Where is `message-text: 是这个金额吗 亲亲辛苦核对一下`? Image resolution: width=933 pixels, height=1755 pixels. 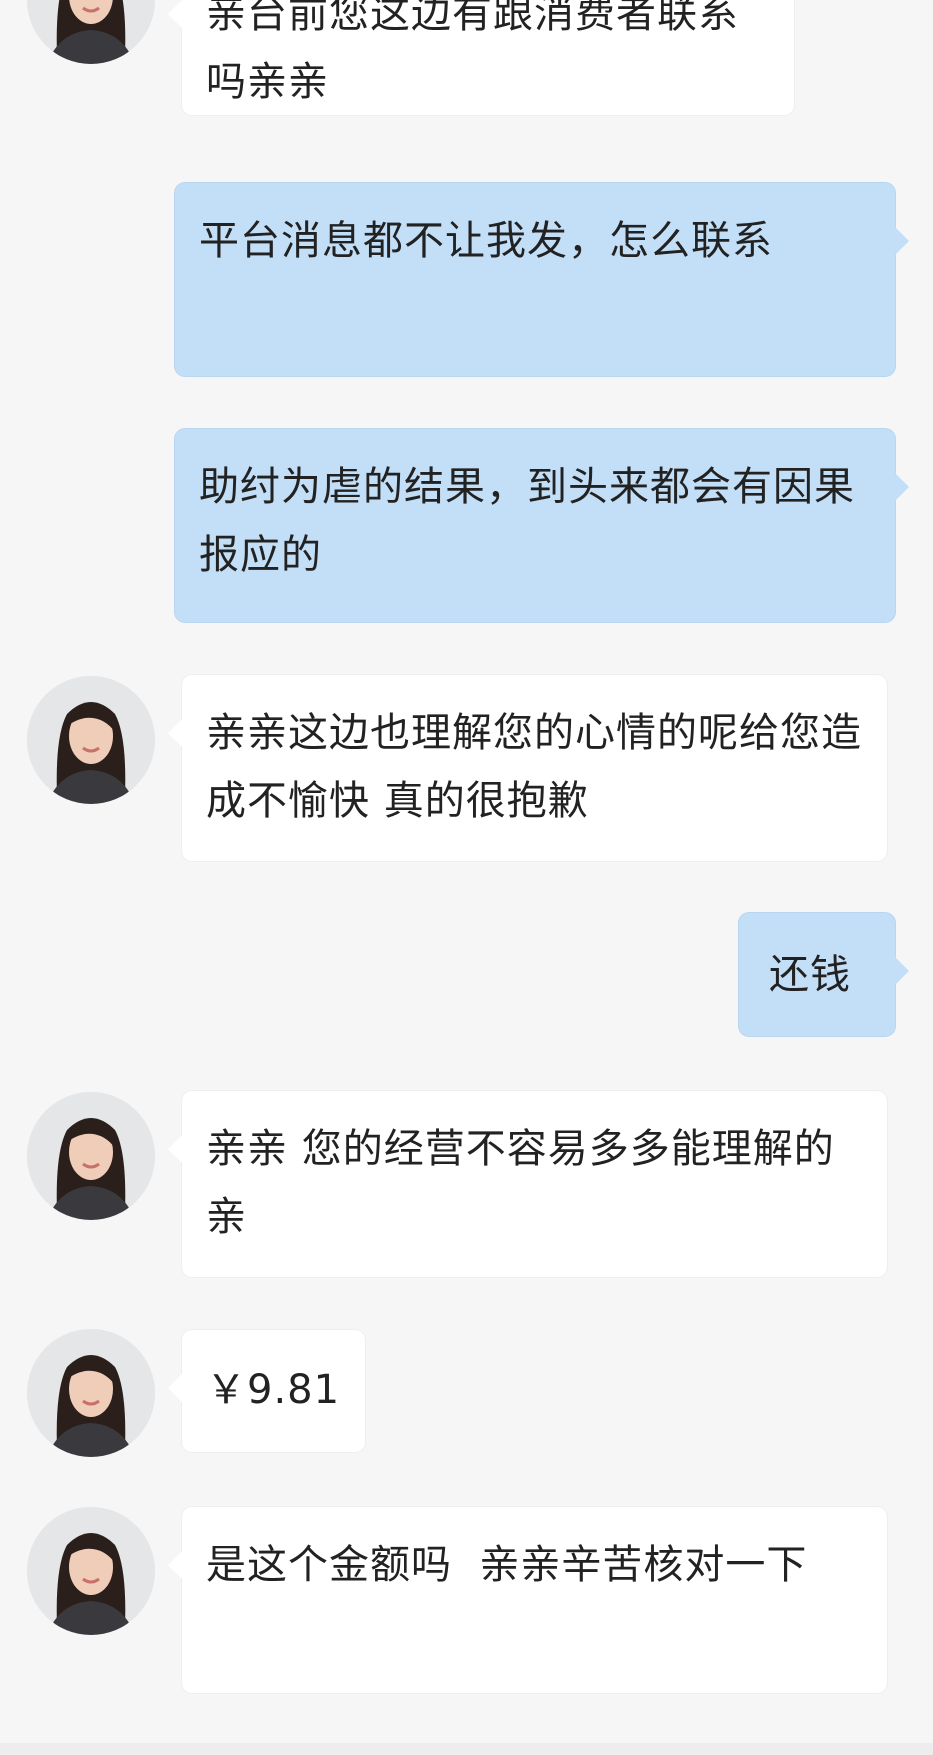
message-text: 是这个金额吗 亲亲辛苦核对一下 is located at coordinates (507, 1565).